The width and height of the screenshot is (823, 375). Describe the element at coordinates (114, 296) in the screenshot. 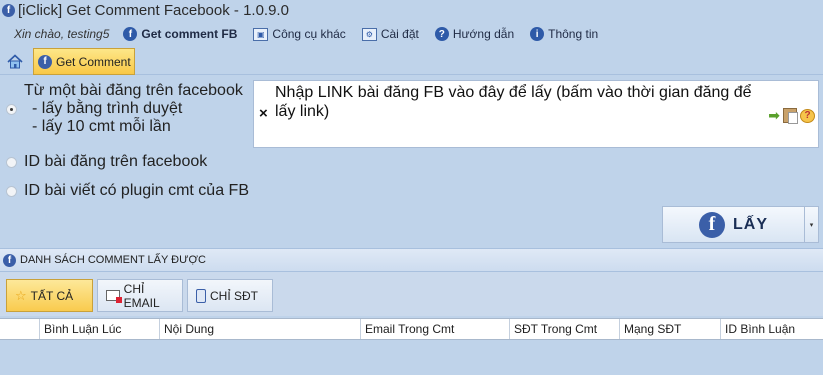

I see `email-icon` at that location.